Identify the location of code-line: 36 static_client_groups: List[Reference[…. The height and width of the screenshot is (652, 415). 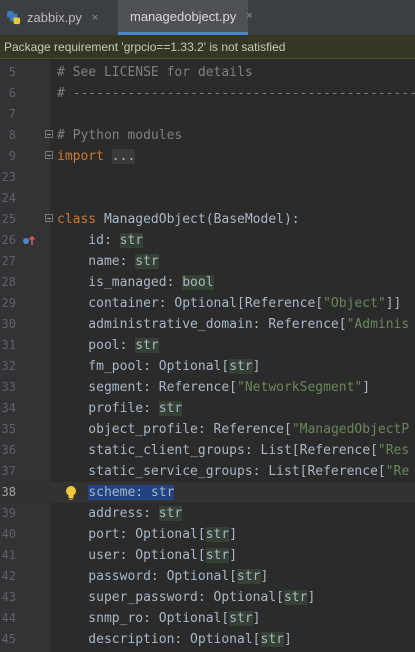
(207, 450).